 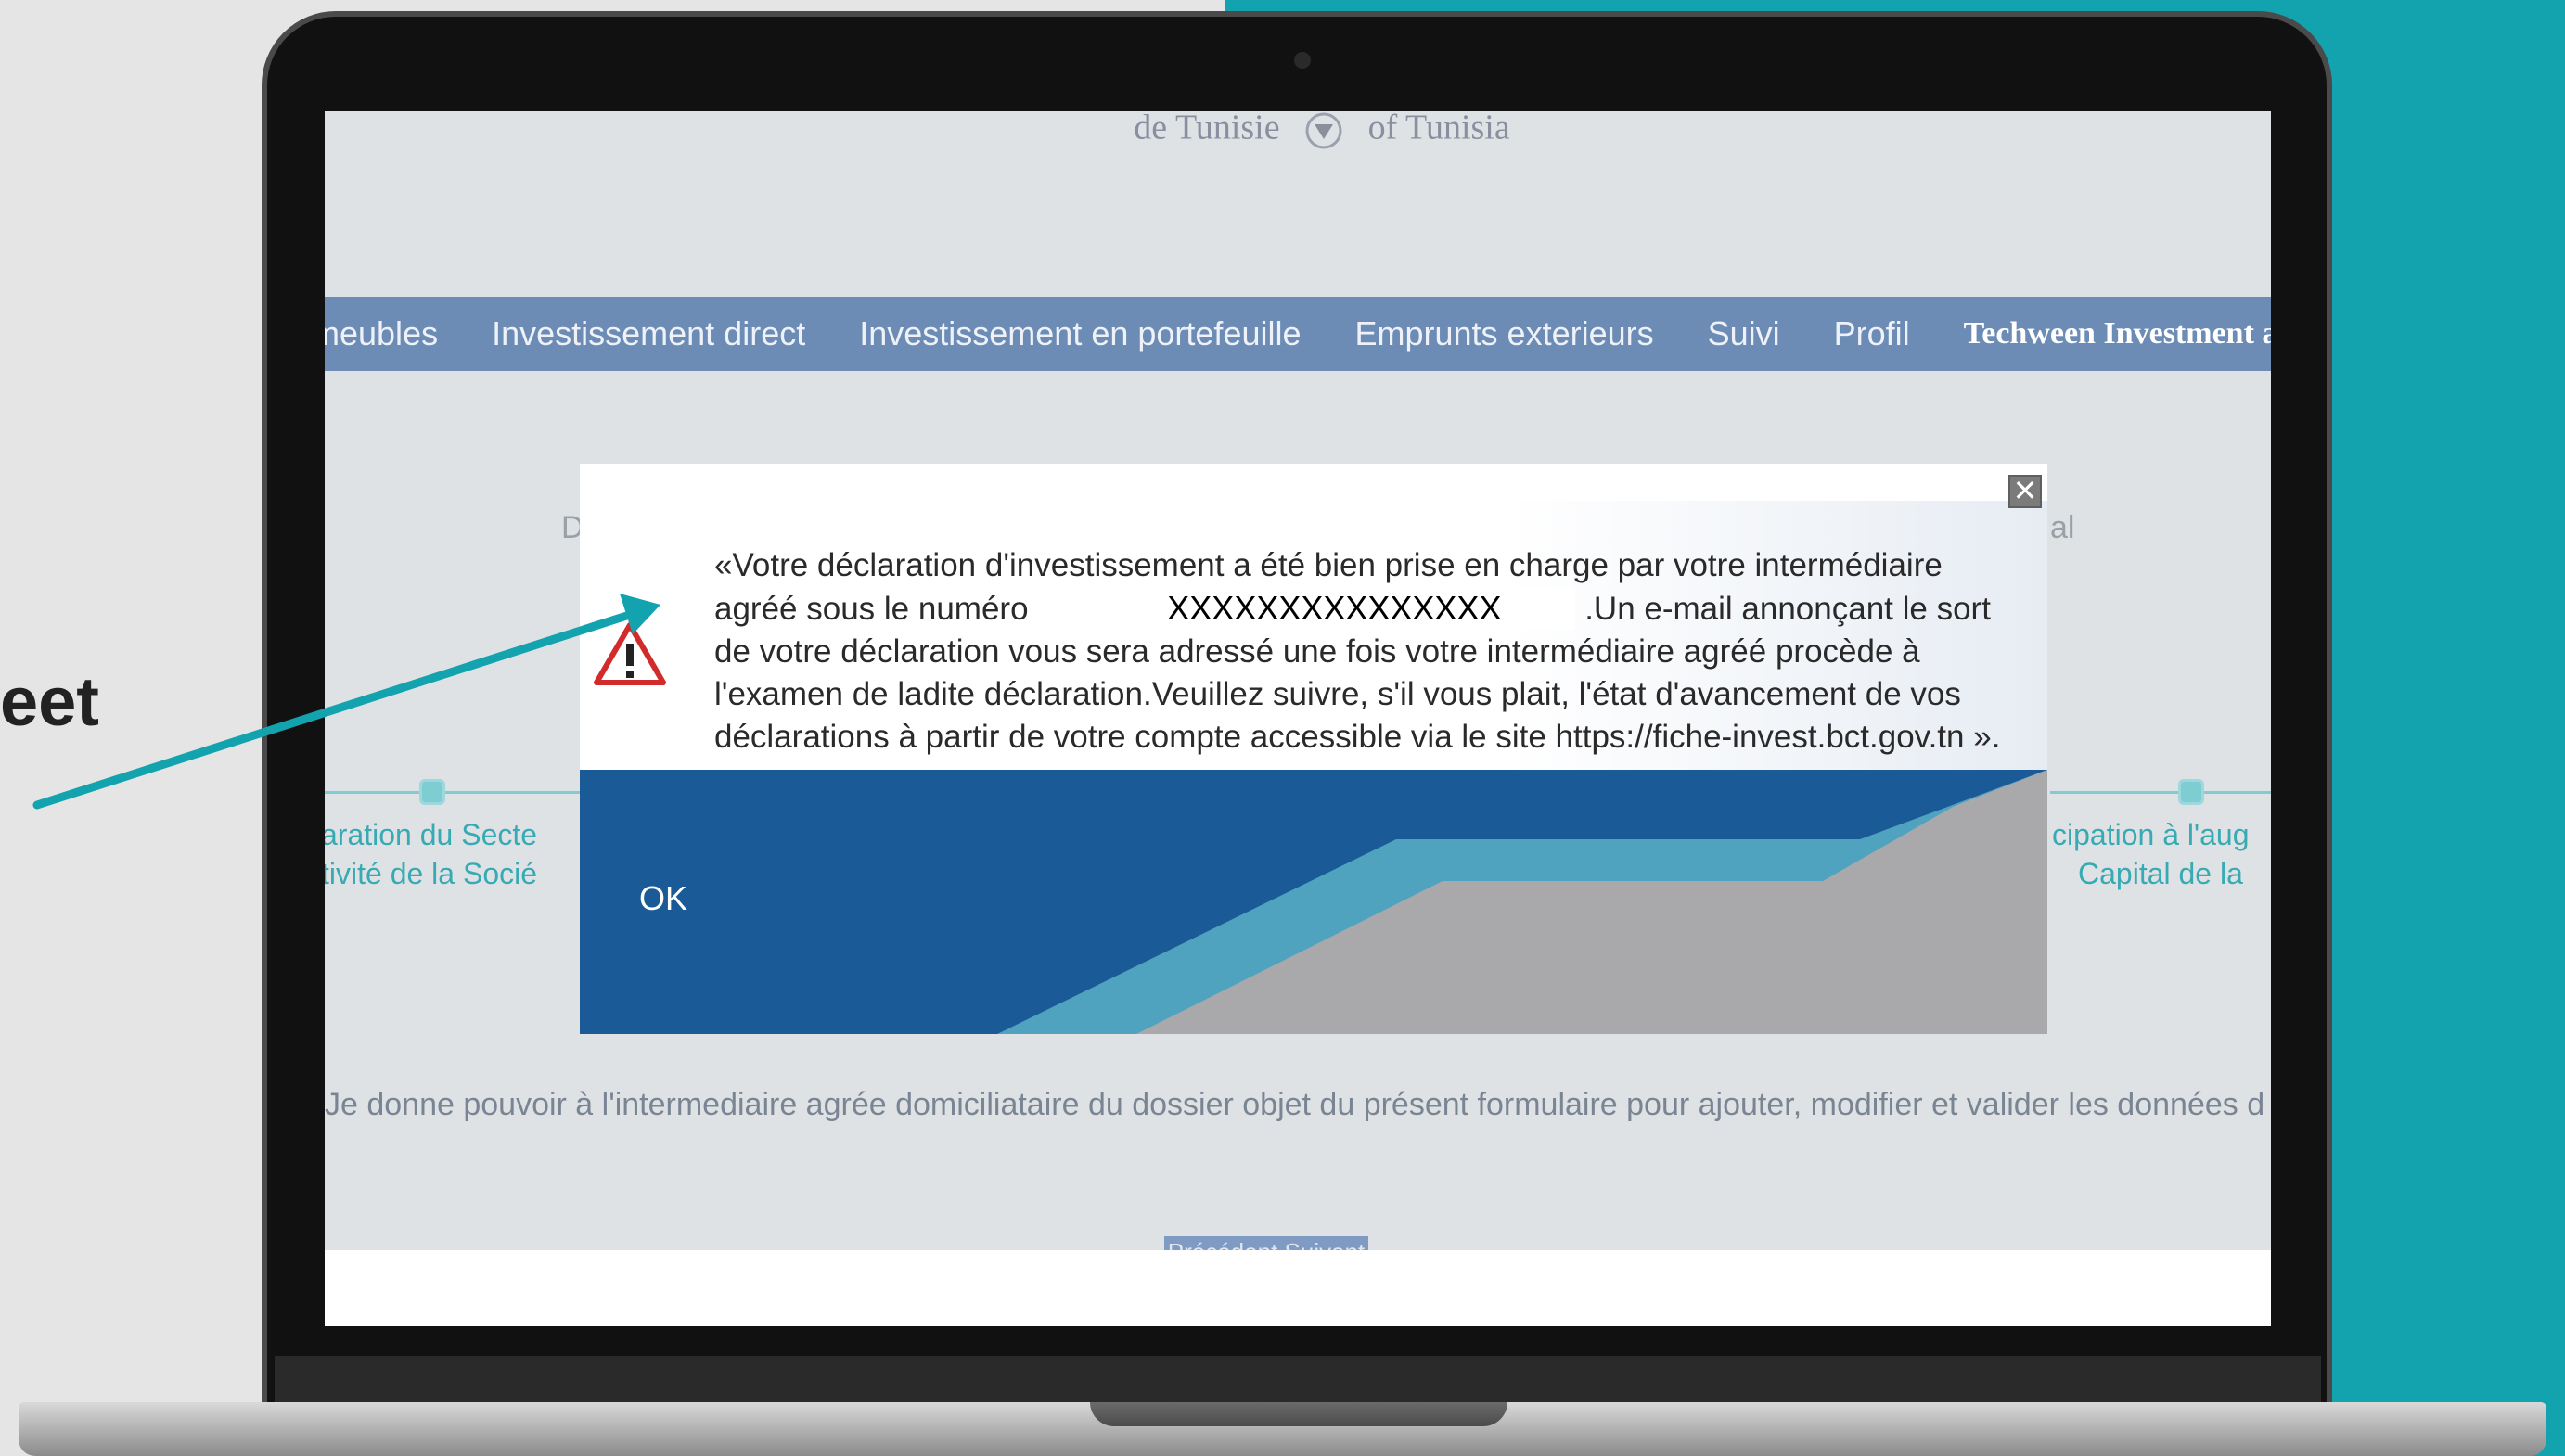 I want to click on step-label-left-line2: tivité de la Socié, so click(x=431, y=873).